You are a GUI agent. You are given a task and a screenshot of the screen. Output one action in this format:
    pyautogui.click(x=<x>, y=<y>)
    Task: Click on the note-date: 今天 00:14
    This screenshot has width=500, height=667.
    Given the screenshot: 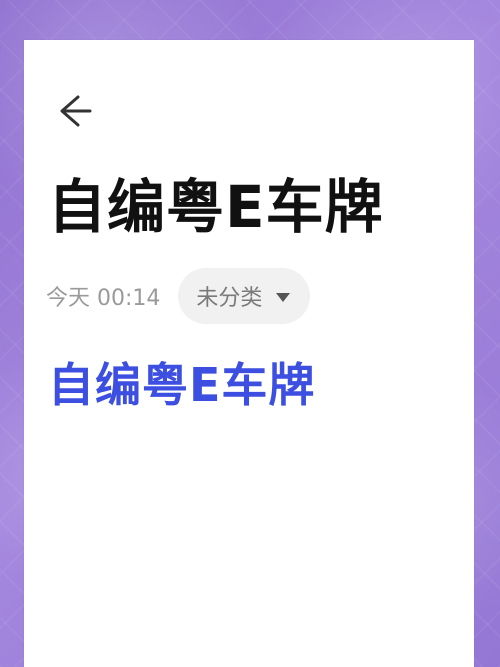 What is the action you would take?
    pyautogui.click(x=103, y=298)
    